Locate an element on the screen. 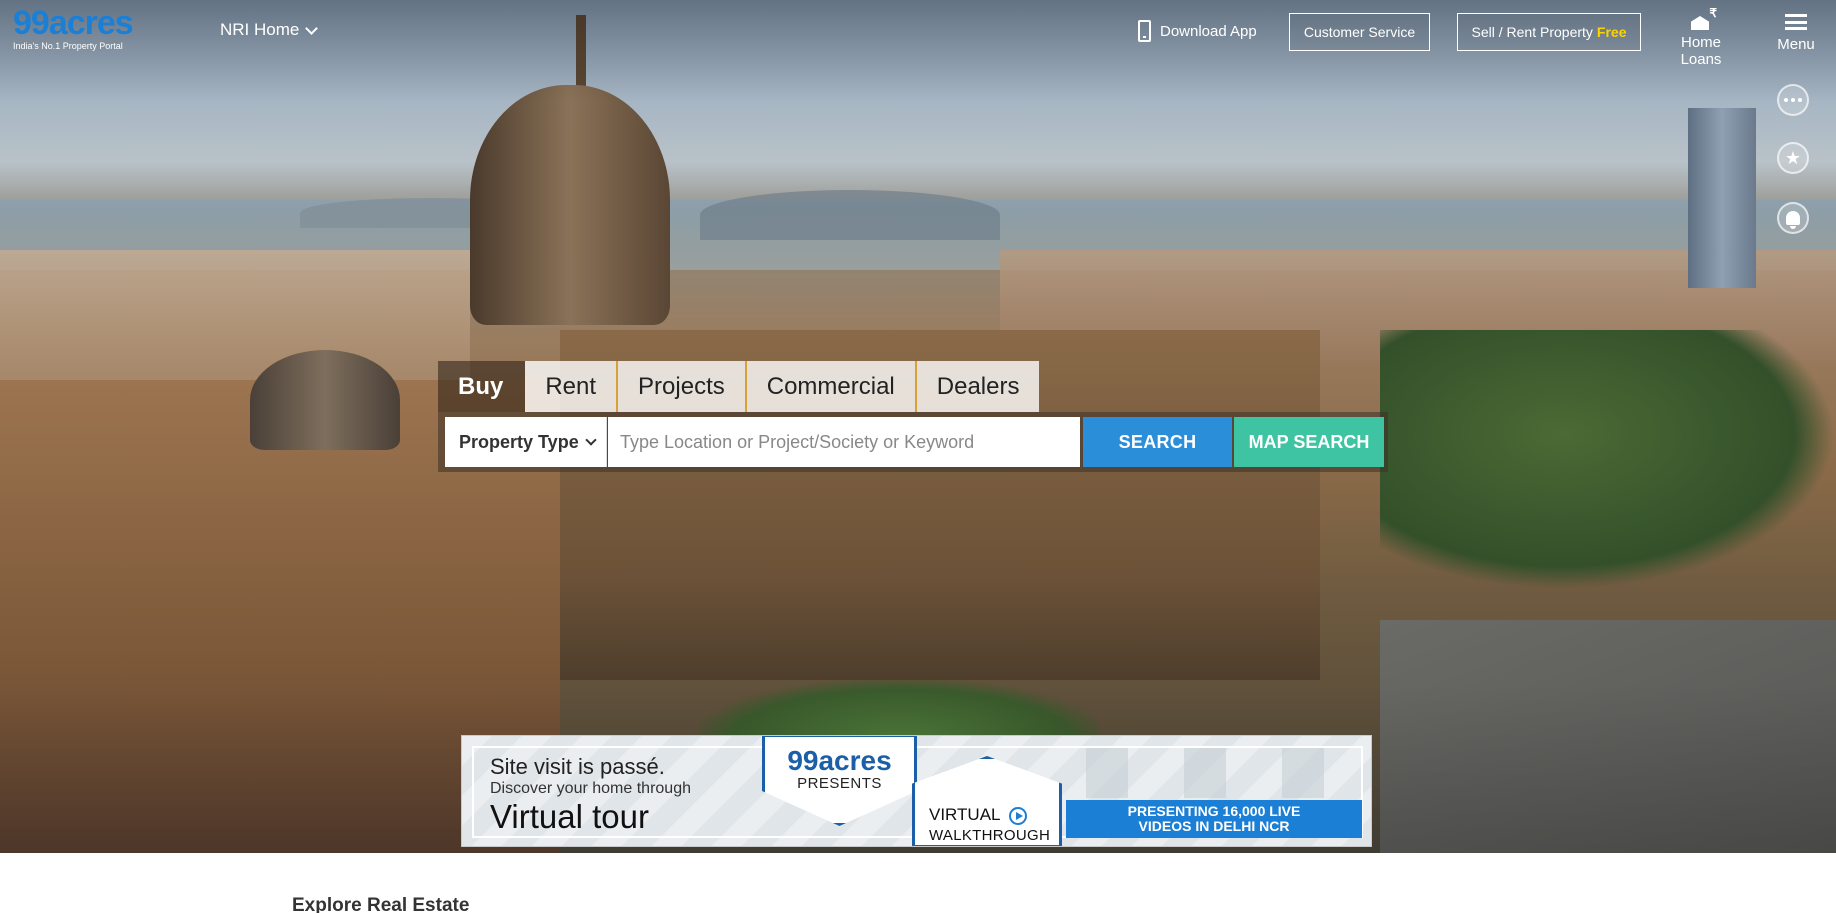 This screenshot has height=913, width=1836. location-search-input is located at coordinates (844, 442).